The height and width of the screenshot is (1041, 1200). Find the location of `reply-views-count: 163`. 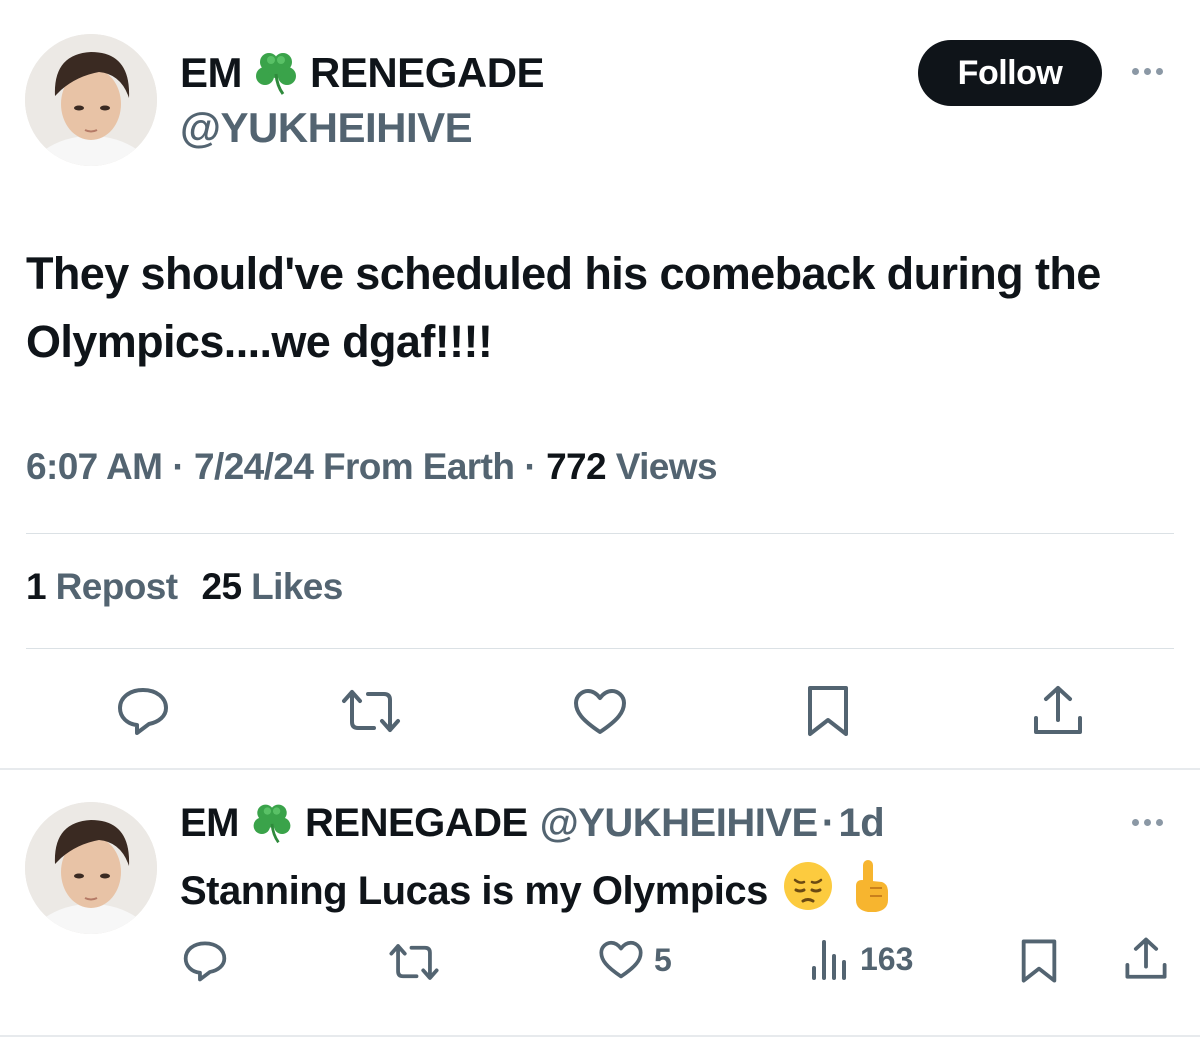

reply-views-count: 163 is located at coordinates (887, 958).